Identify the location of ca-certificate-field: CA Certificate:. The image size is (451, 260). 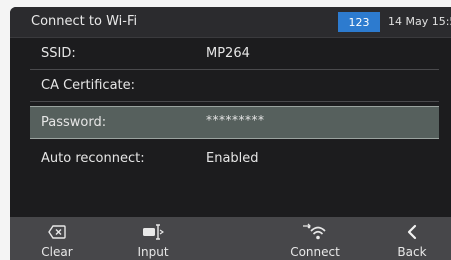
(234, 86).